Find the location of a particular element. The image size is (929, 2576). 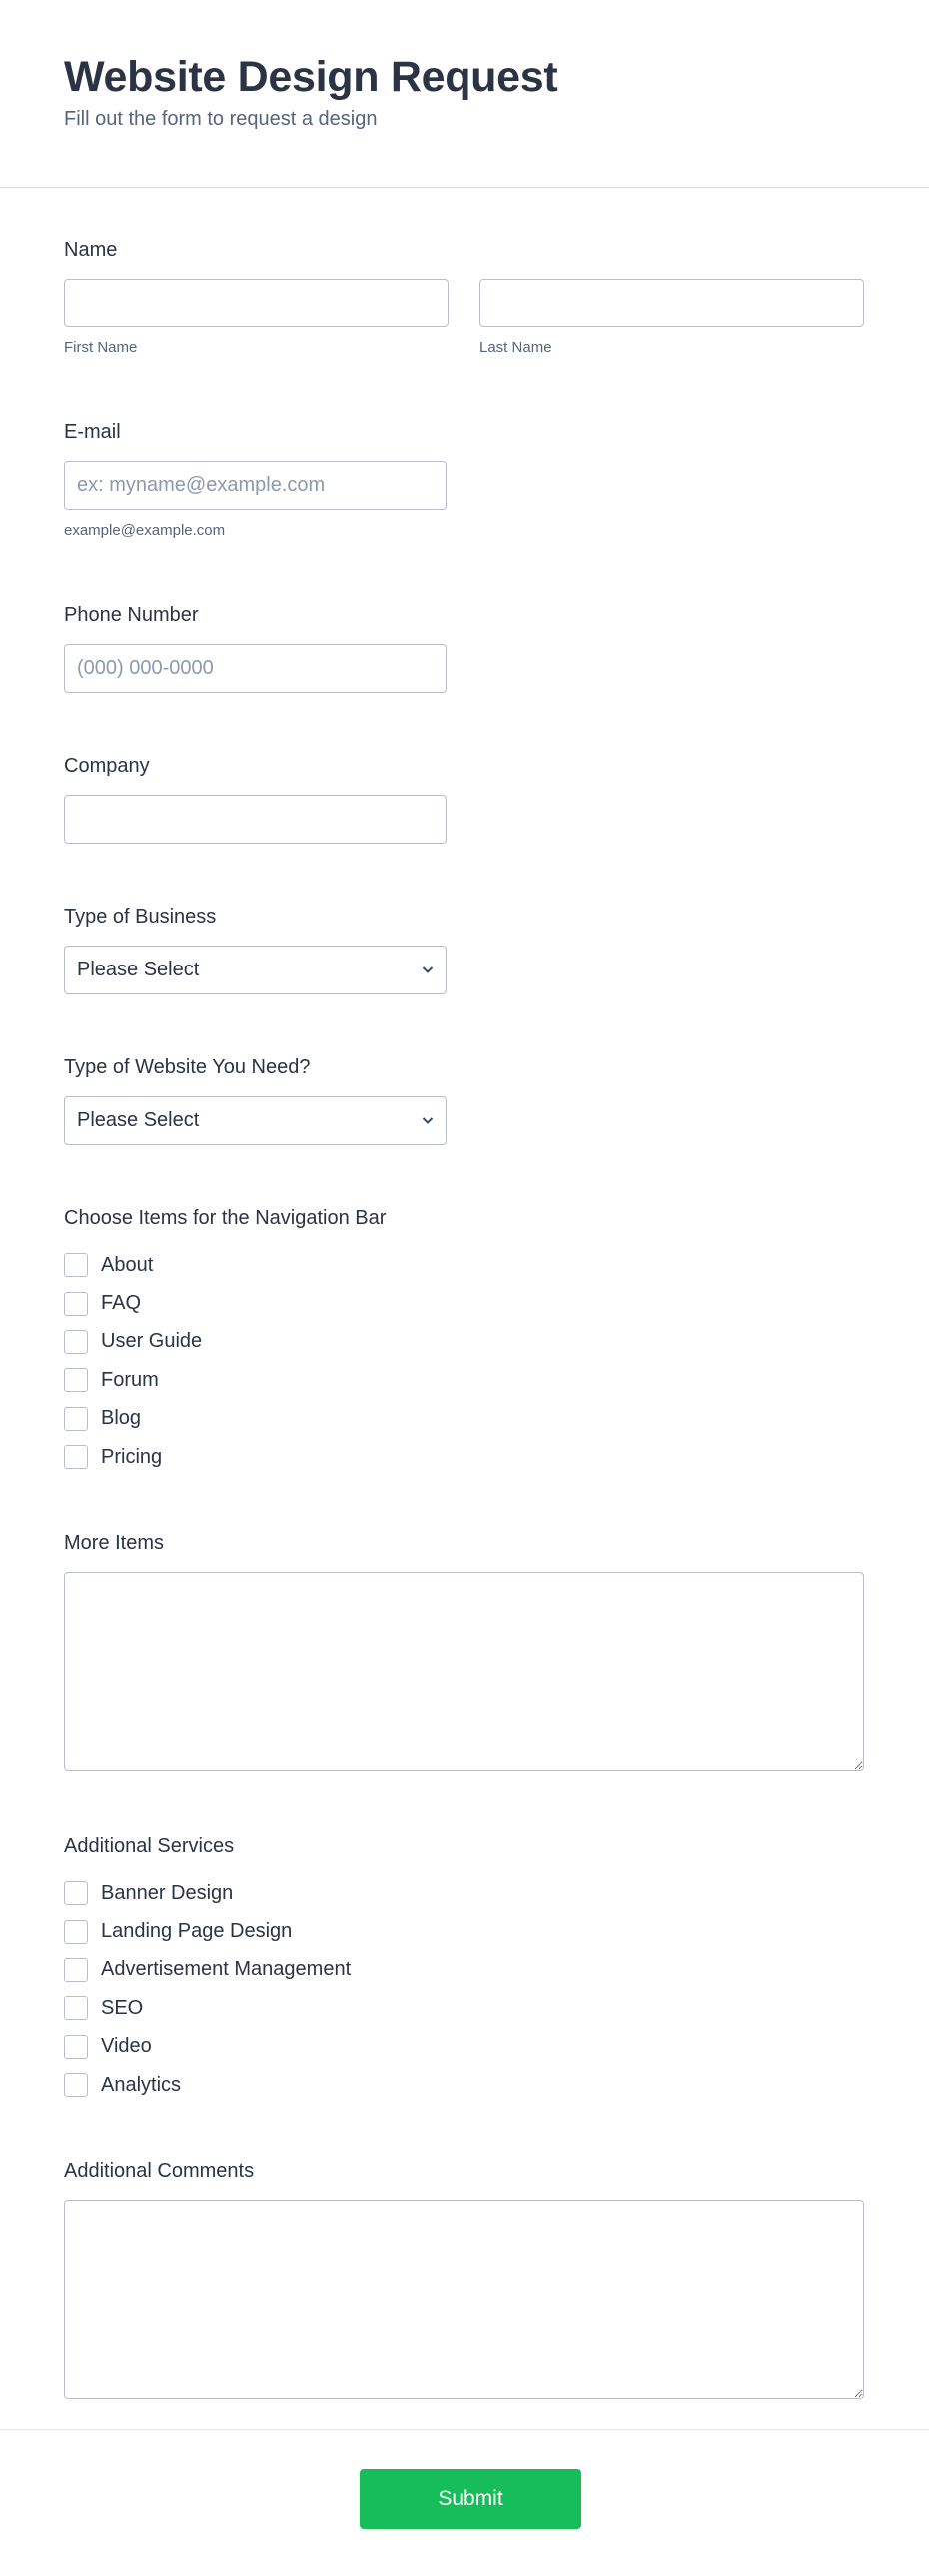

service-analytics: Analytics is located at coordinates (207, 2085).